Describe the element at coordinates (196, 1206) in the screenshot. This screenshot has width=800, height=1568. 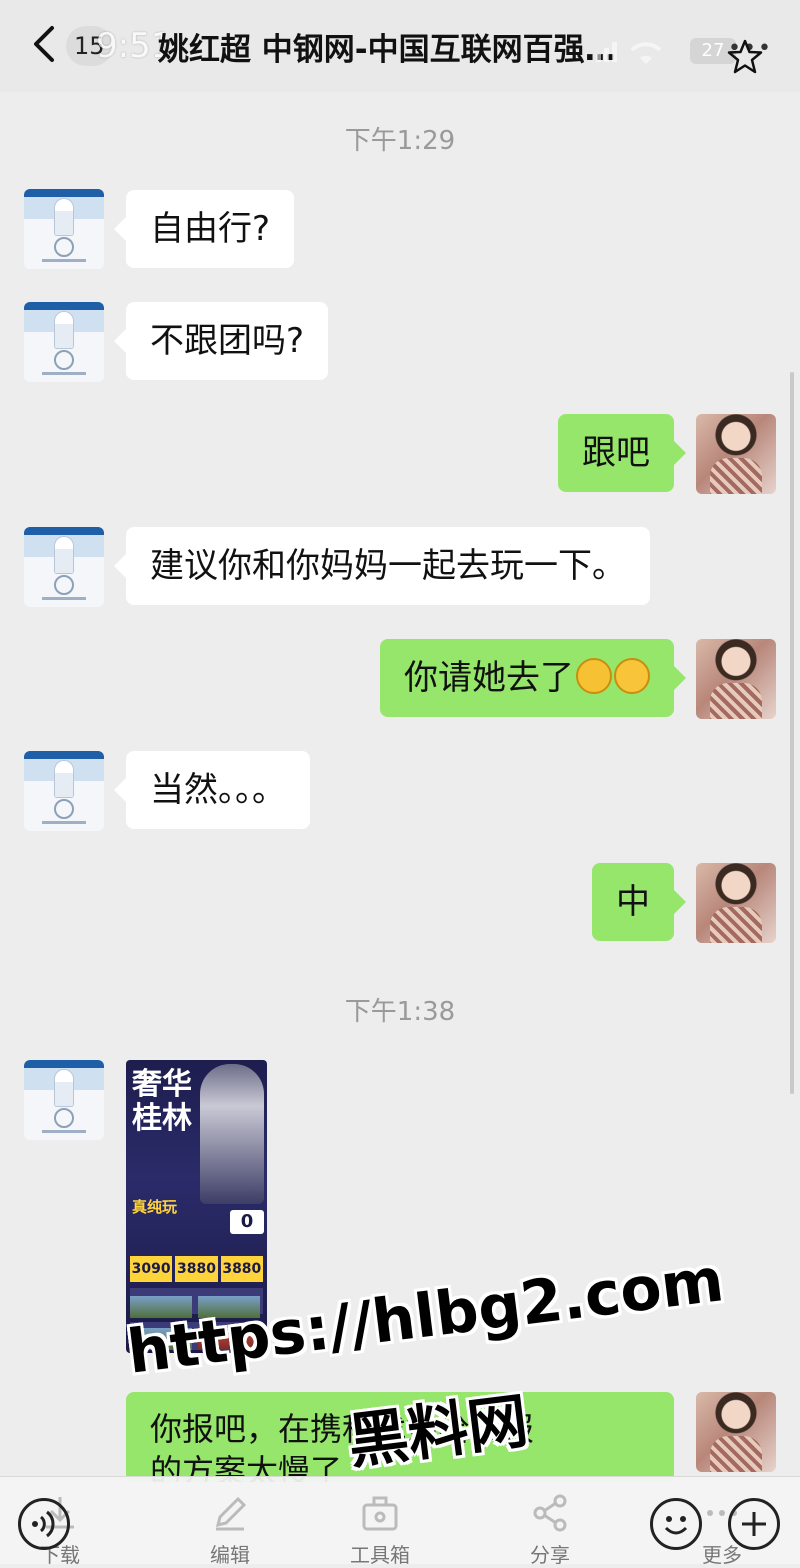
I see `image-message-poster: 奢华 桂林 真纯玩 0 3090 3880 3880` at that location.